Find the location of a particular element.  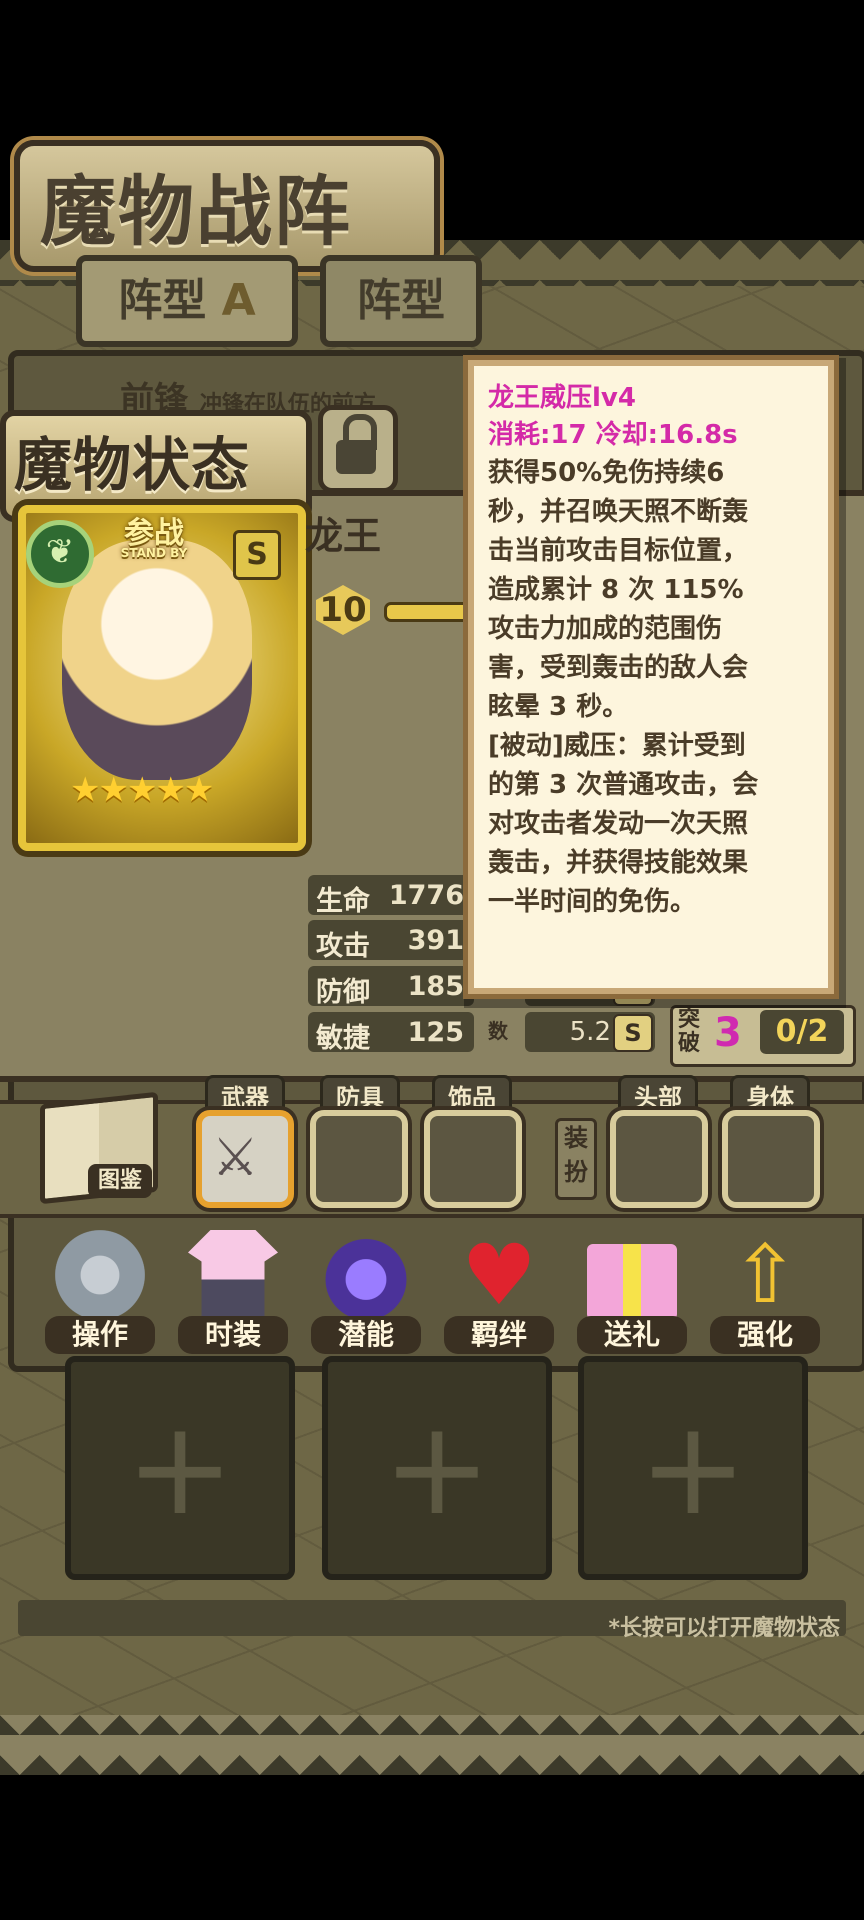

head-slot is located at coordinates (659, 1159).